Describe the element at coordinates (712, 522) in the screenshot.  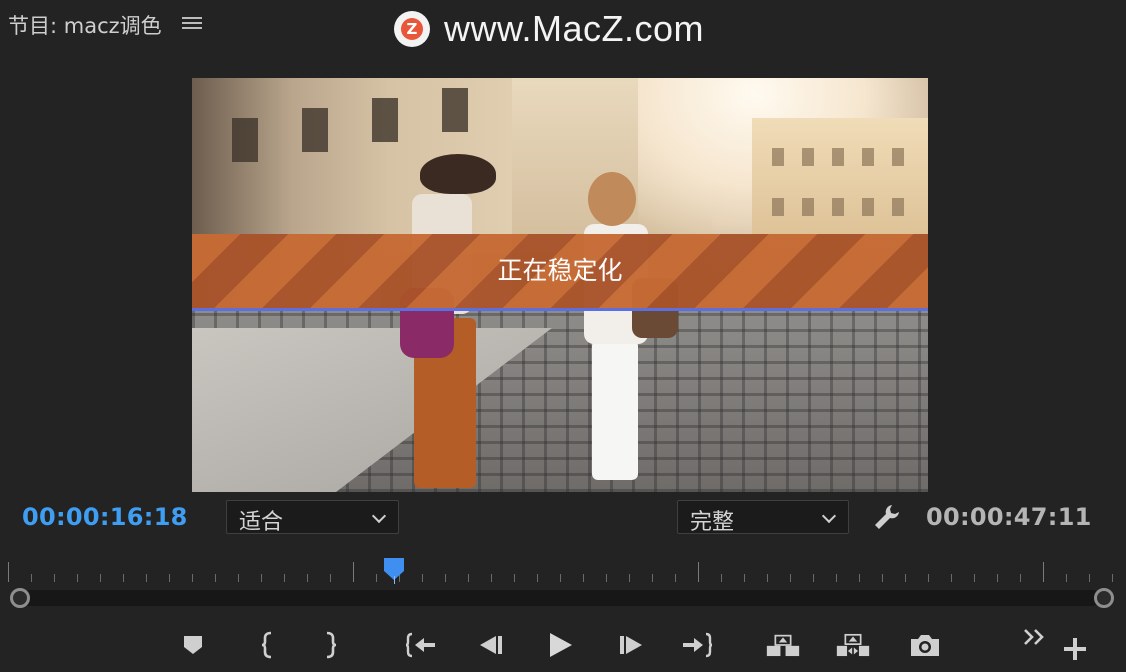
I see `playback-resolution-value: 完整` at that location.